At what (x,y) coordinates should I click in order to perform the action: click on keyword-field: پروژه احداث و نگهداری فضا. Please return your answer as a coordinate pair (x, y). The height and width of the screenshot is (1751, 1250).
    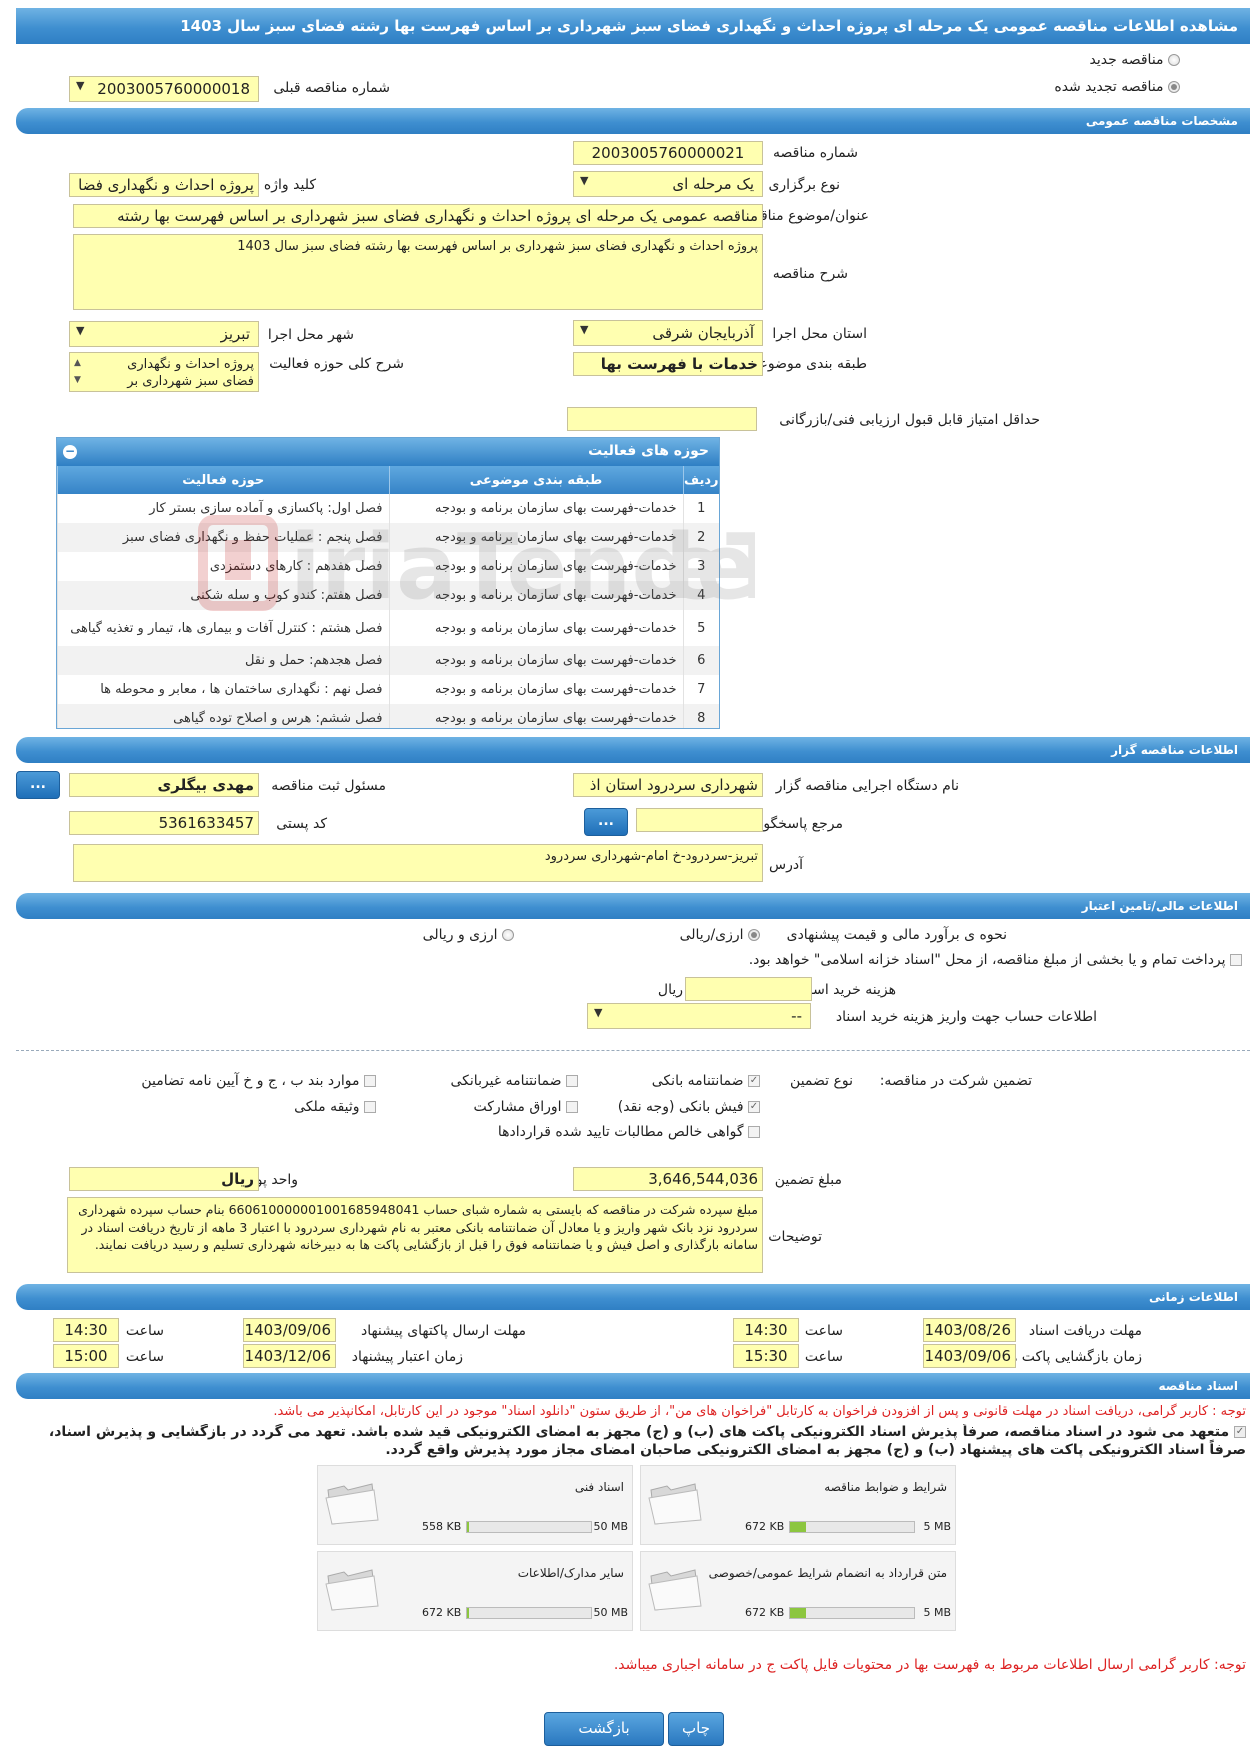
    Looking at the image, I should click on (164, 185).